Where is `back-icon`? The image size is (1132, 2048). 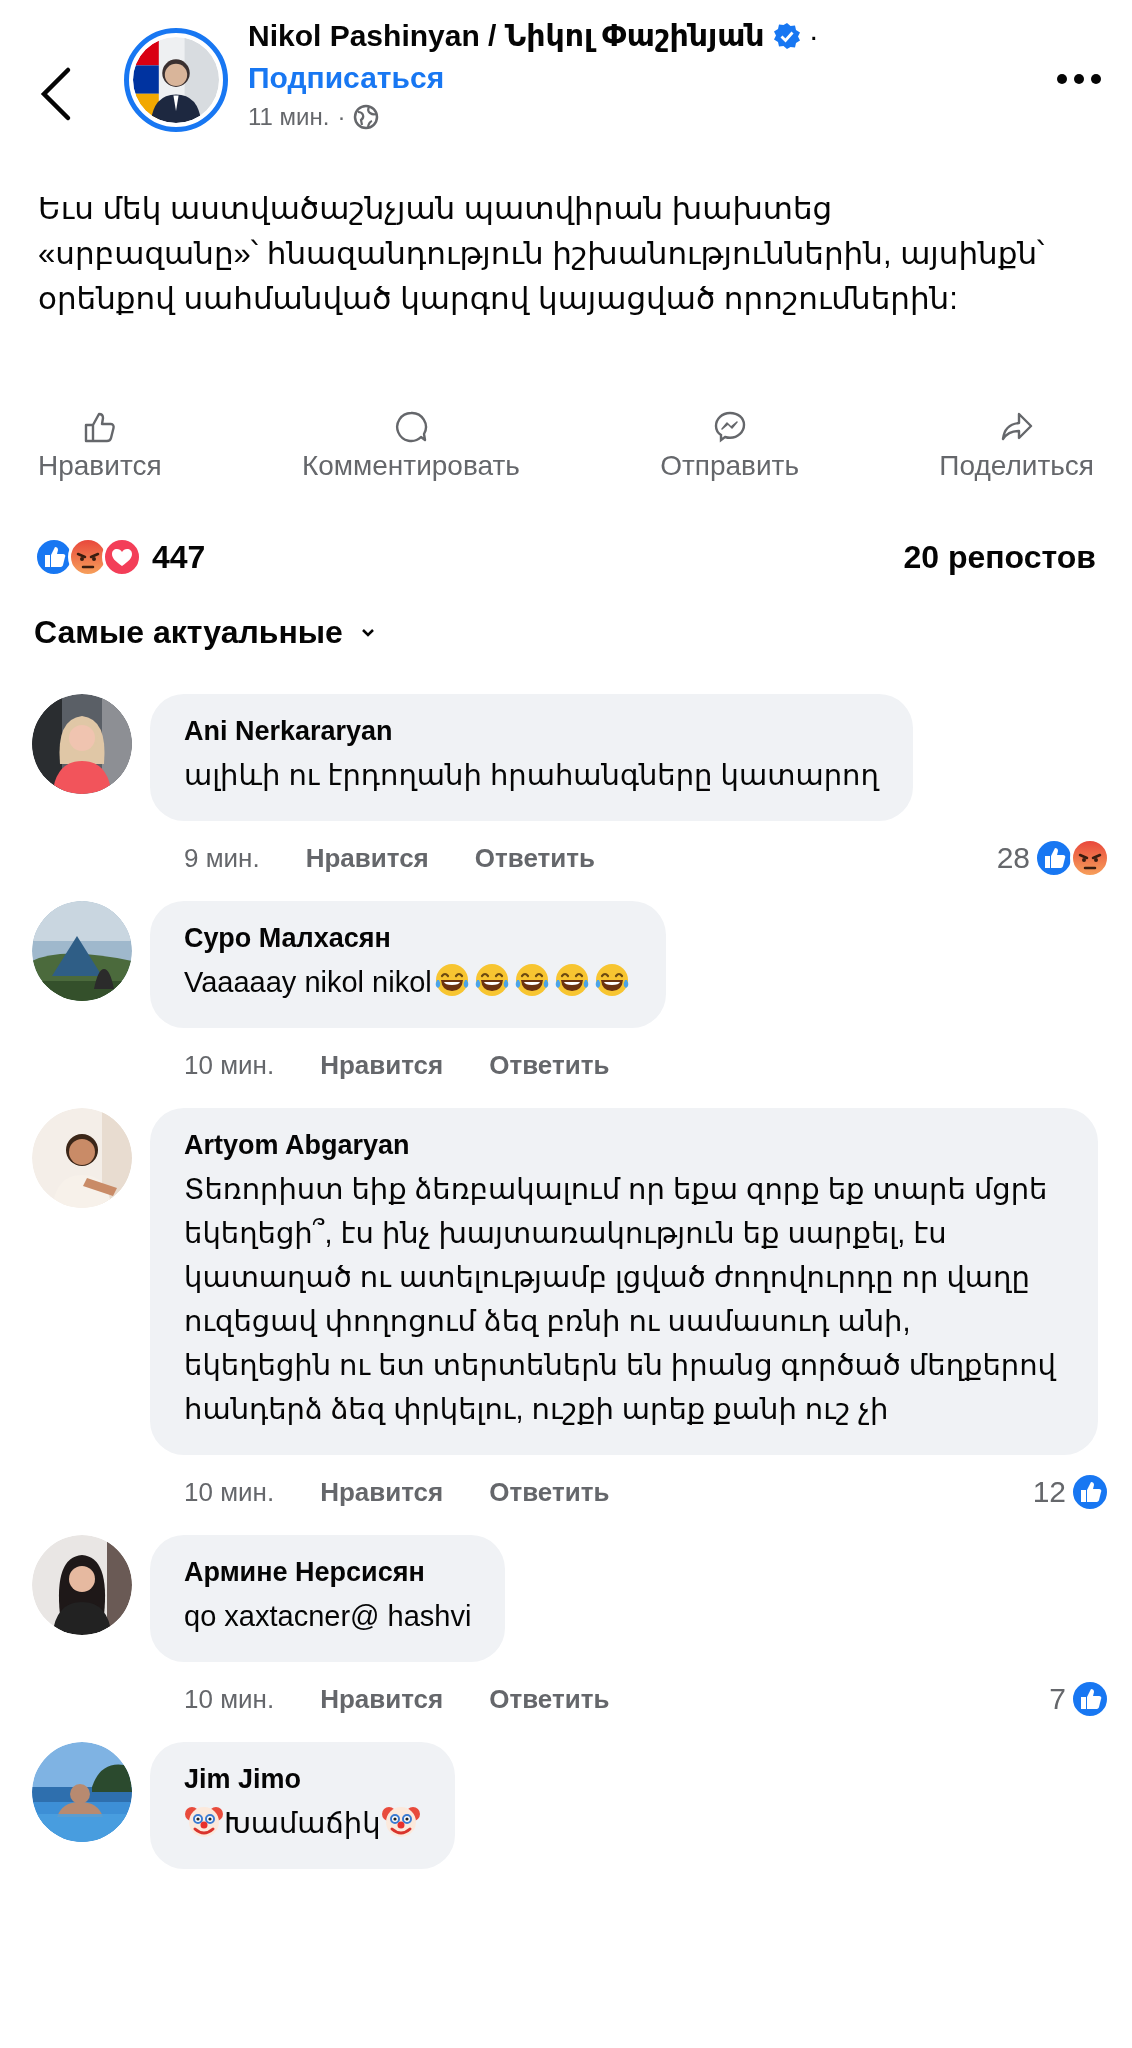
back-icon is located at coordinates (55, 94).